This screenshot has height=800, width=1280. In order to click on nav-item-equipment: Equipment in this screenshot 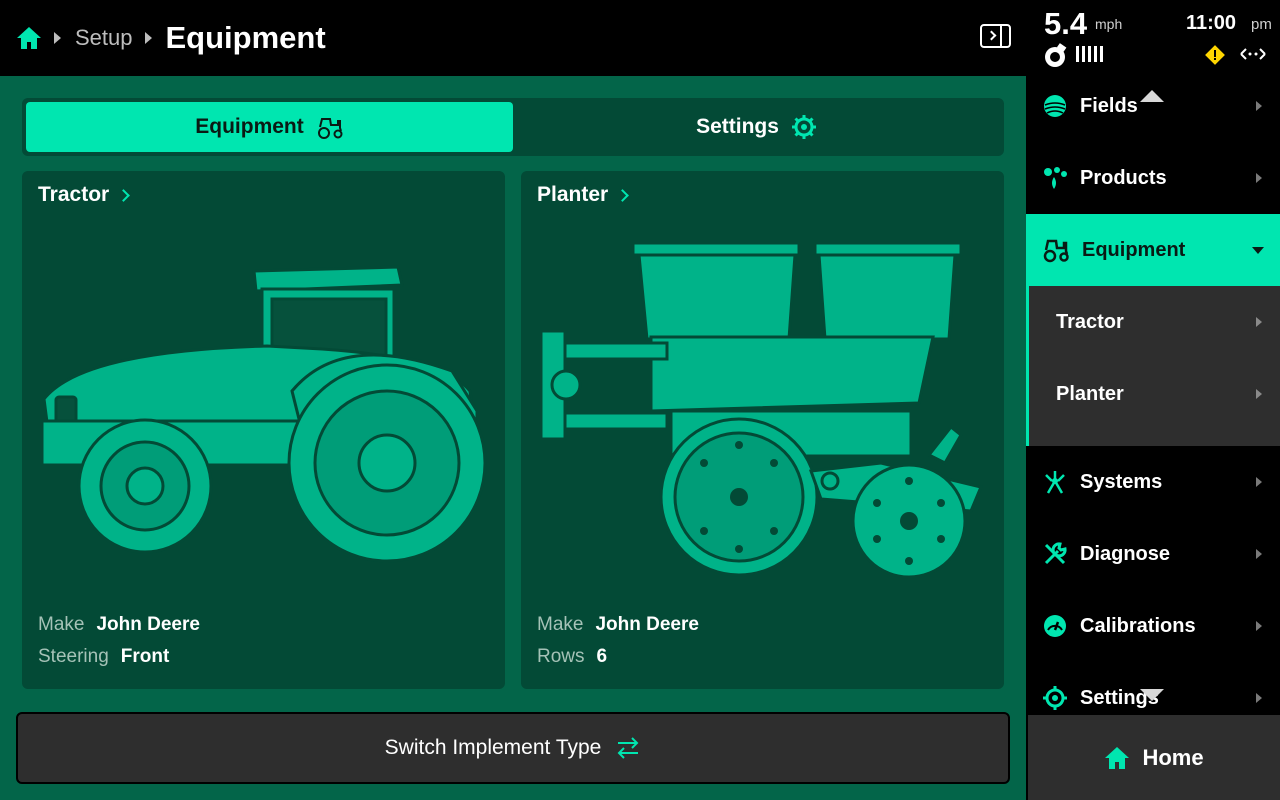, I will do `click(1153, 250)`.